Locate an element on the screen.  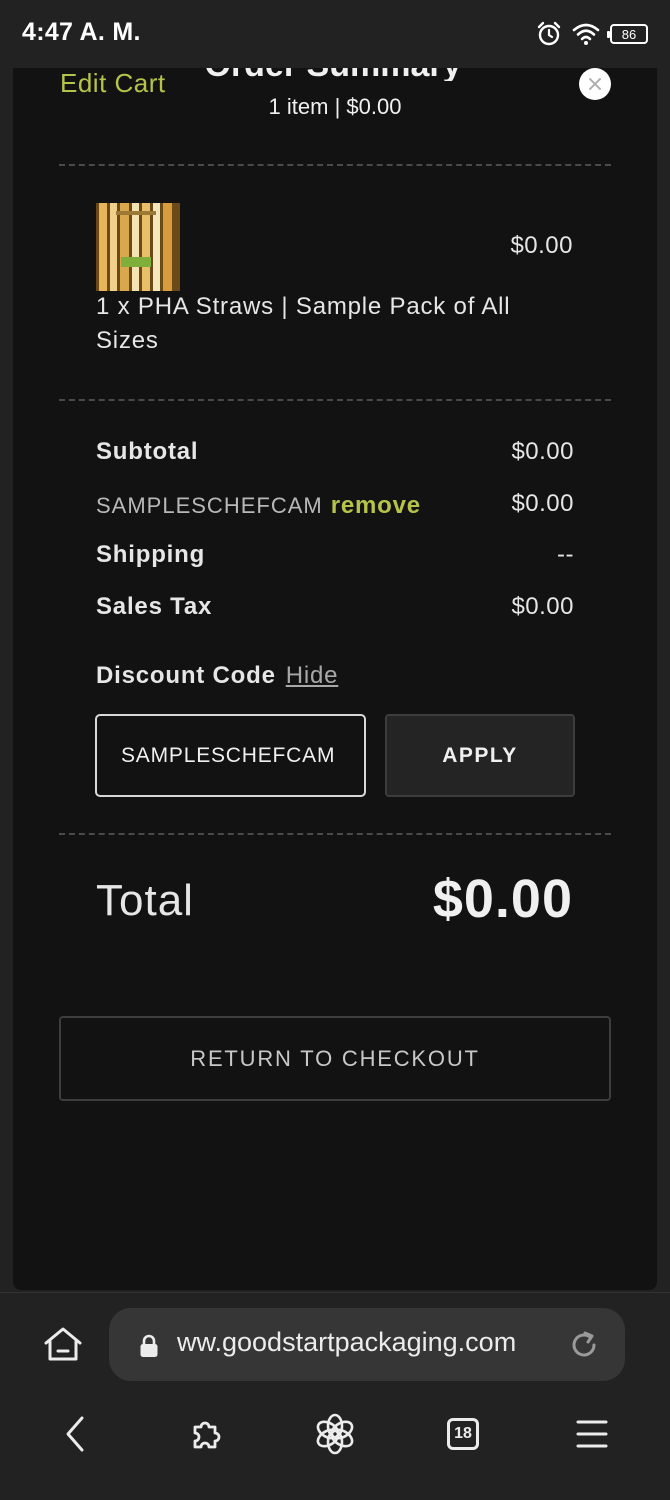
battery-icon: 86 is located at coordinates (627, 34).